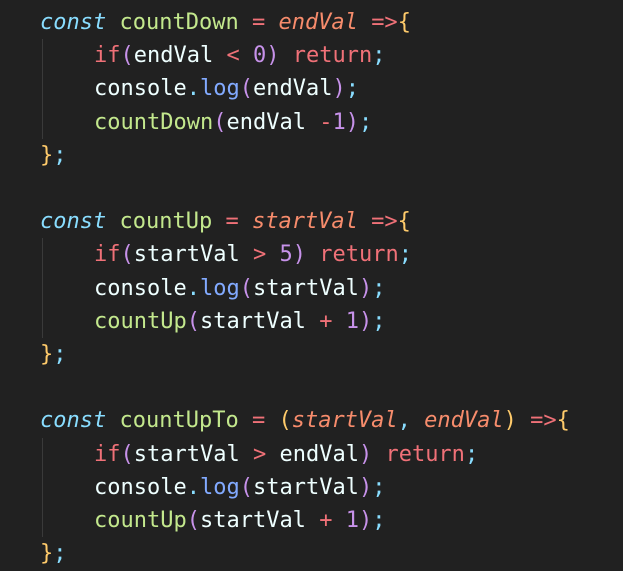 The width and height of the screenshot is (623, 571). I want to click on code-line: if(startVal > 5) return;, so click(253, 254).